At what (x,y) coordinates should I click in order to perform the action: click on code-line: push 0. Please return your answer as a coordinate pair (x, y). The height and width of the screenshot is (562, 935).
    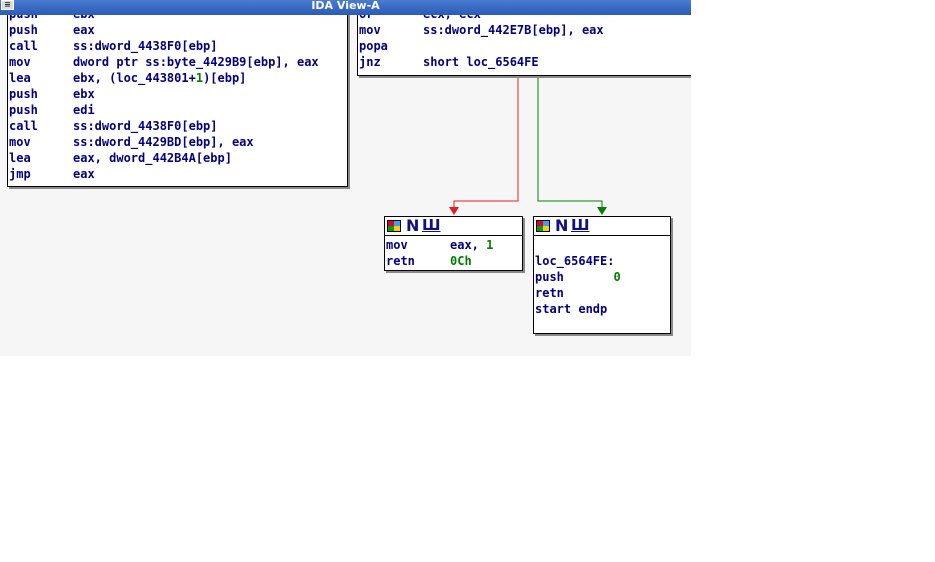
    Looking at the image, I should click on (602, 277).